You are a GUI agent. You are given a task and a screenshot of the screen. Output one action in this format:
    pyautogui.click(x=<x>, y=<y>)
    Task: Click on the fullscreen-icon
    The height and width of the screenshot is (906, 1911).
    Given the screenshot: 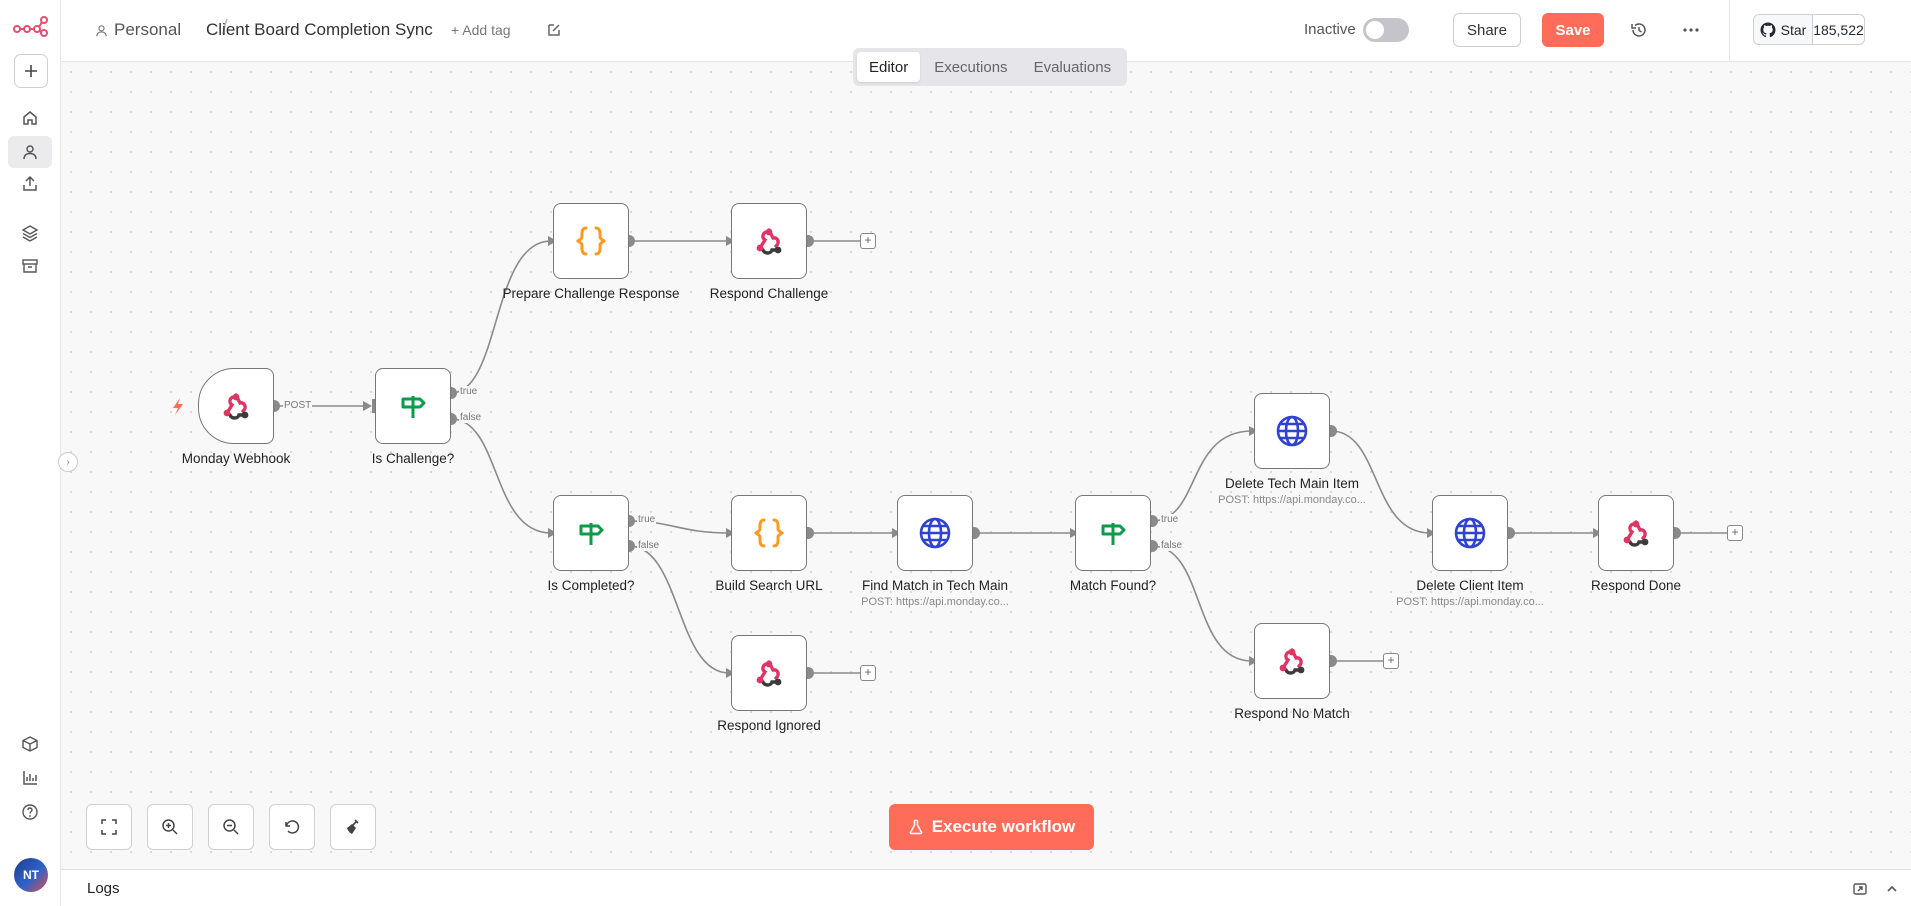 What is the action you would take?
    pyautogui.click(x=109, y=827)
    